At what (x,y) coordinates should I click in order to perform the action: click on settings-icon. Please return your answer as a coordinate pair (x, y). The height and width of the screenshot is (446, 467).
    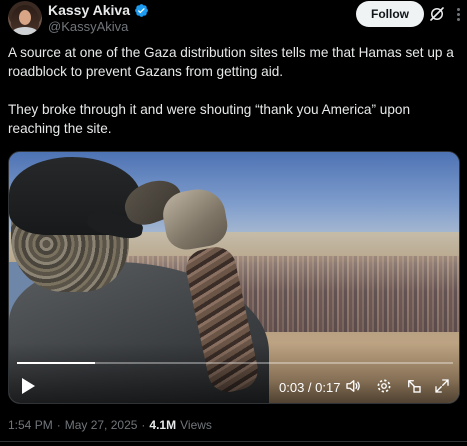
    Looking at the image, I should click on (384, 386).